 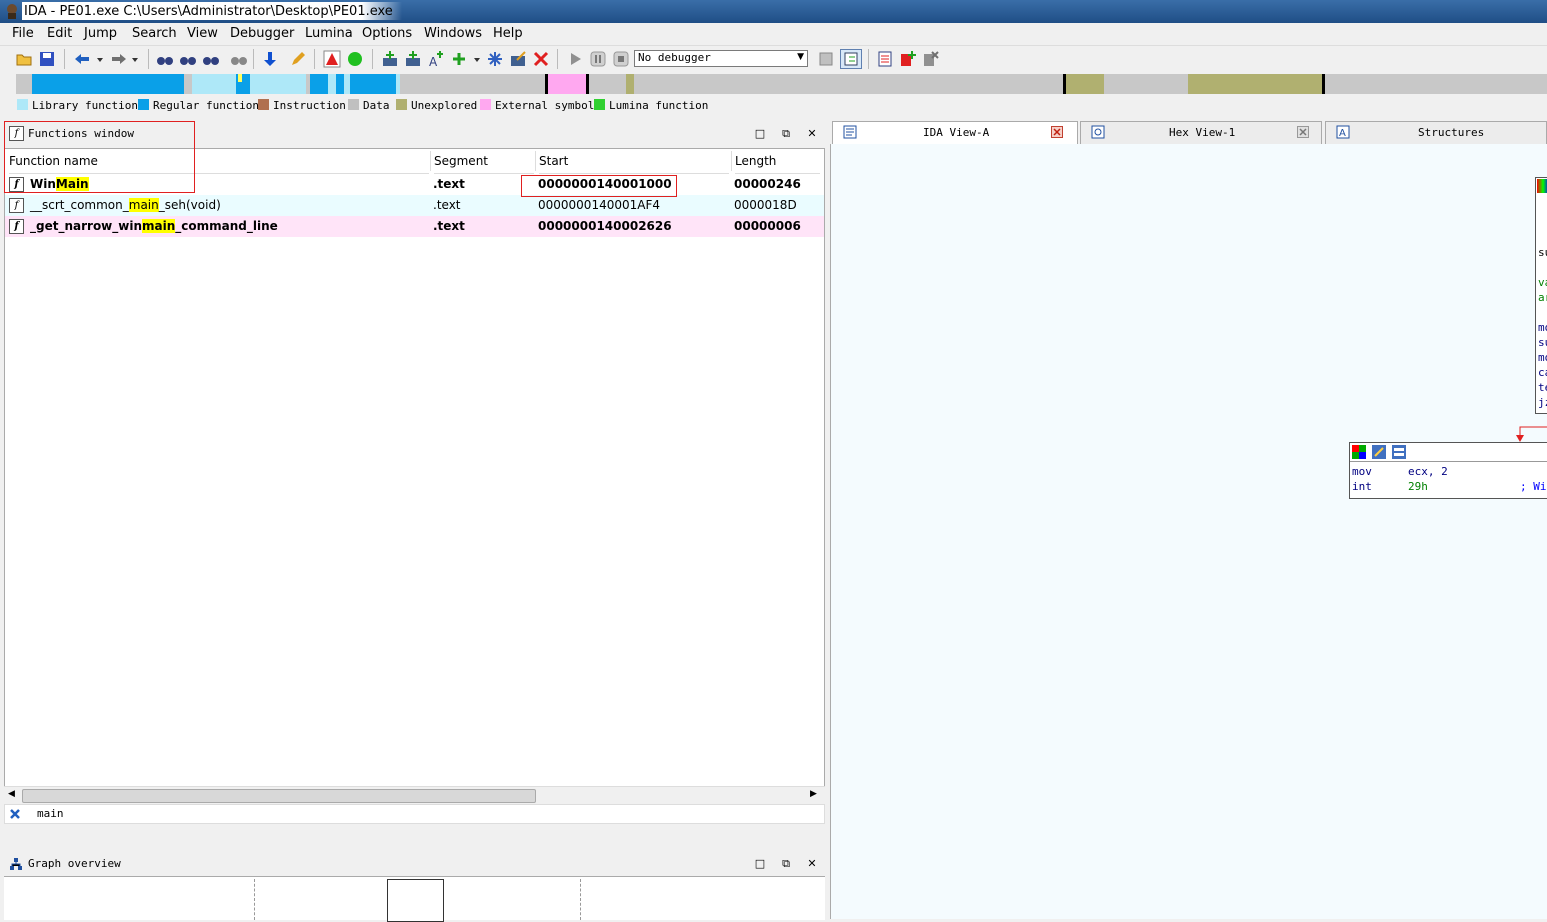 What do you see at coordinates (414, 814) in the screenshot?
I see `filter-bar: main` at bounding box center [414, 814].